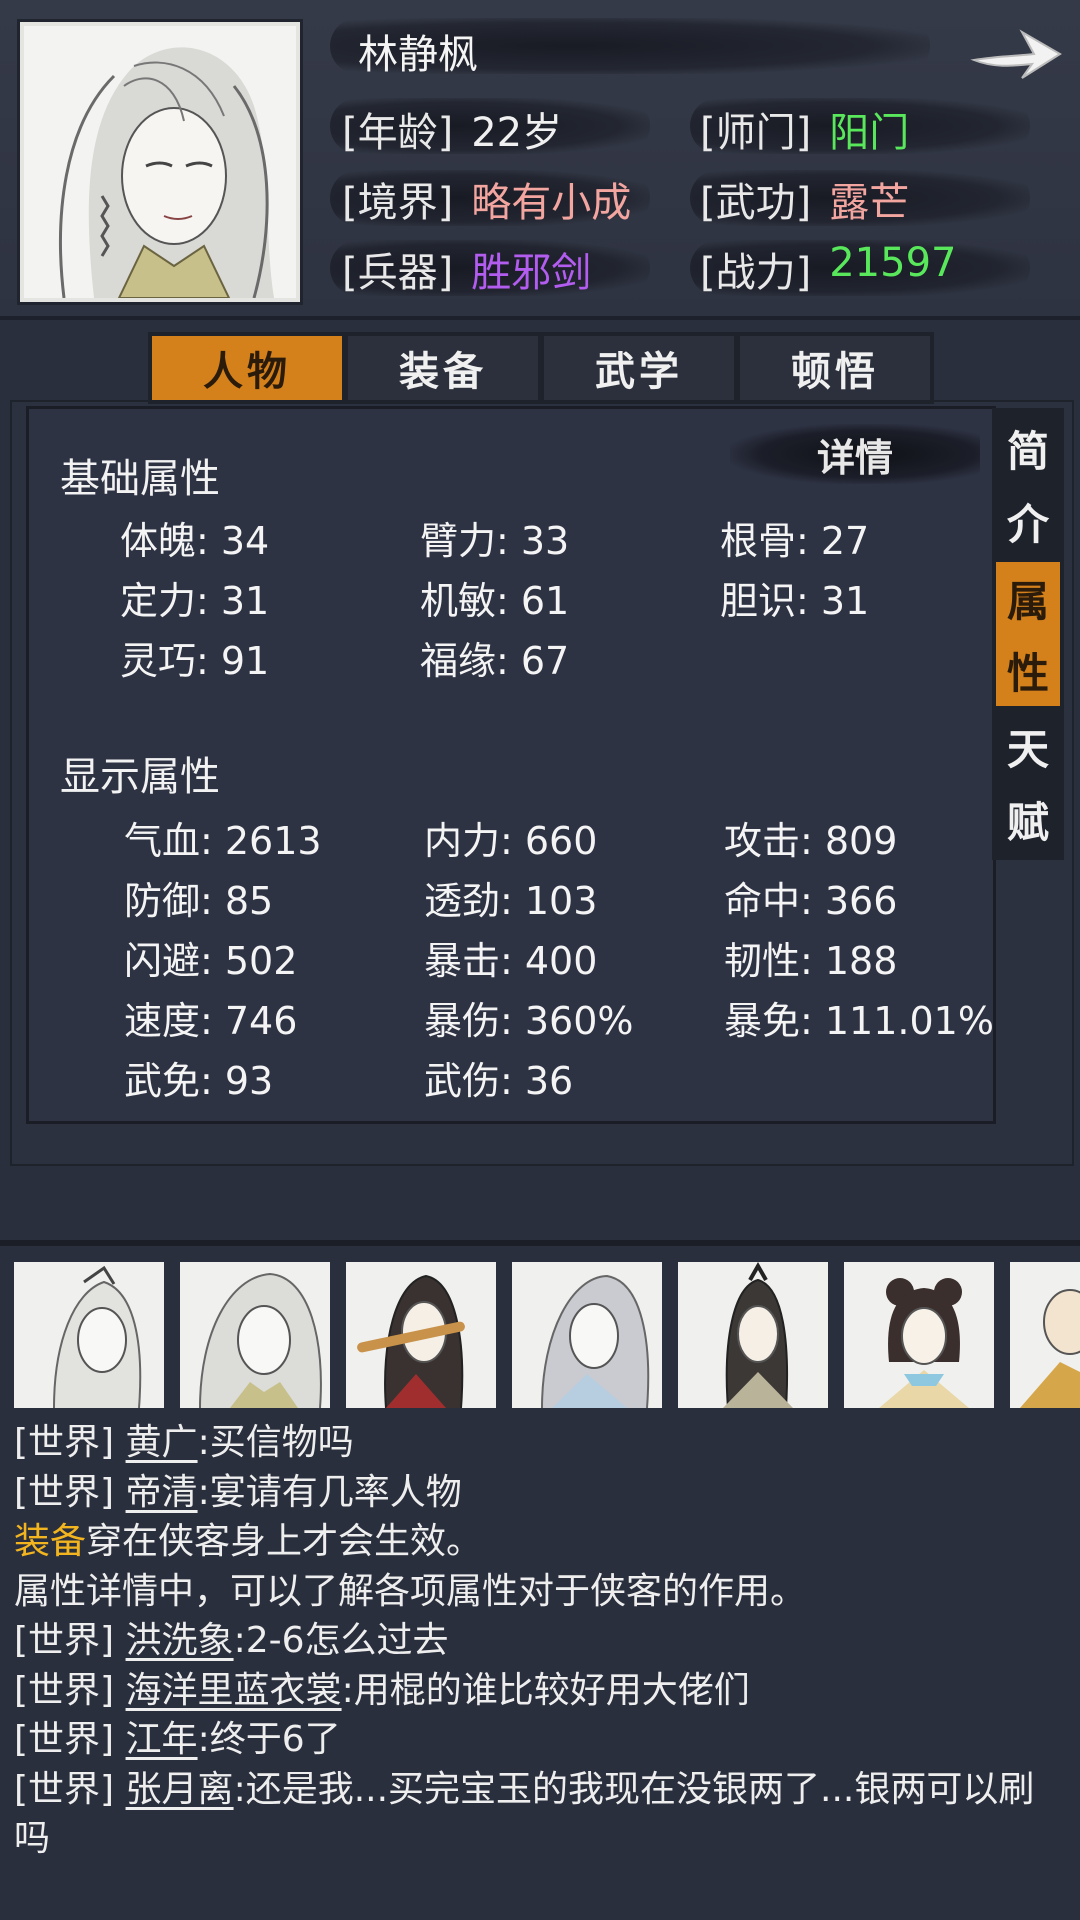  I want to click on realm-value: 略有小成, so click(551, 203).